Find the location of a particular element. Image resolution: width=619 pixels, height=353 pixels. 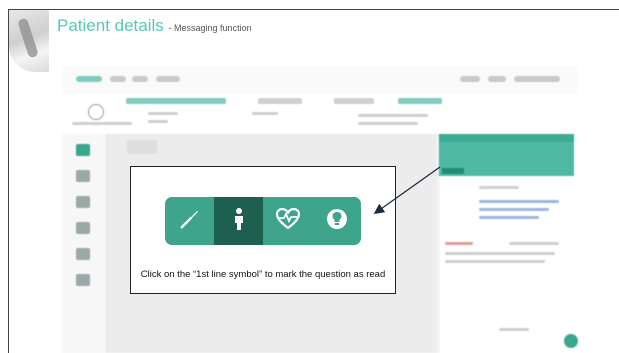

app-content-tab is located at coordinates (142, 147).